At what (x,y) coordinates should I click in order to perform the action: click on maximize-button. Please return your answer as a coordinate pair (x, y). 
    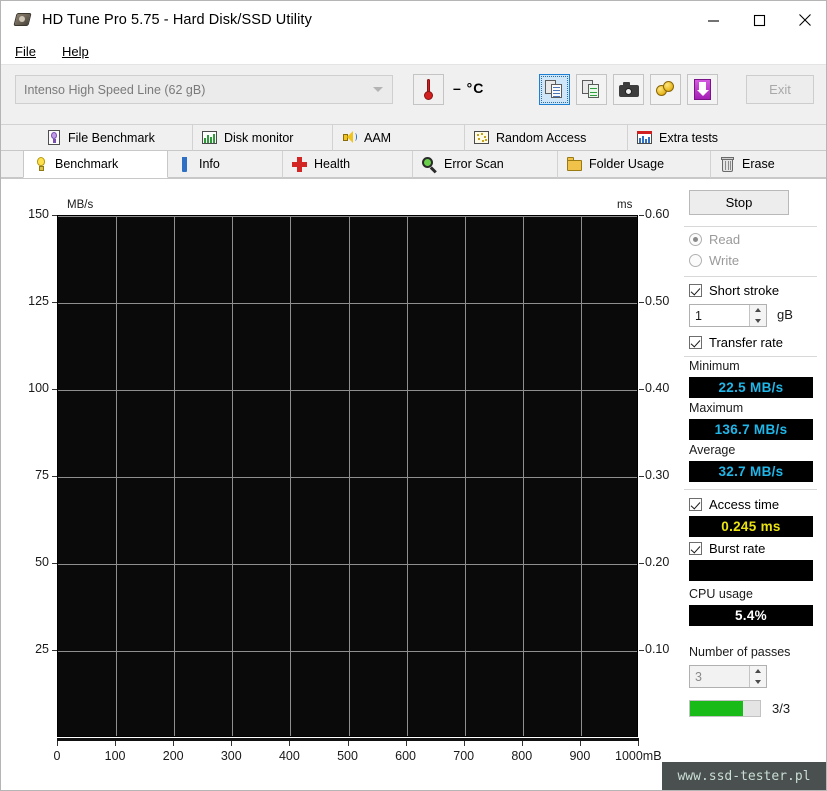
    Looking at the image, I should click on (759, 20).